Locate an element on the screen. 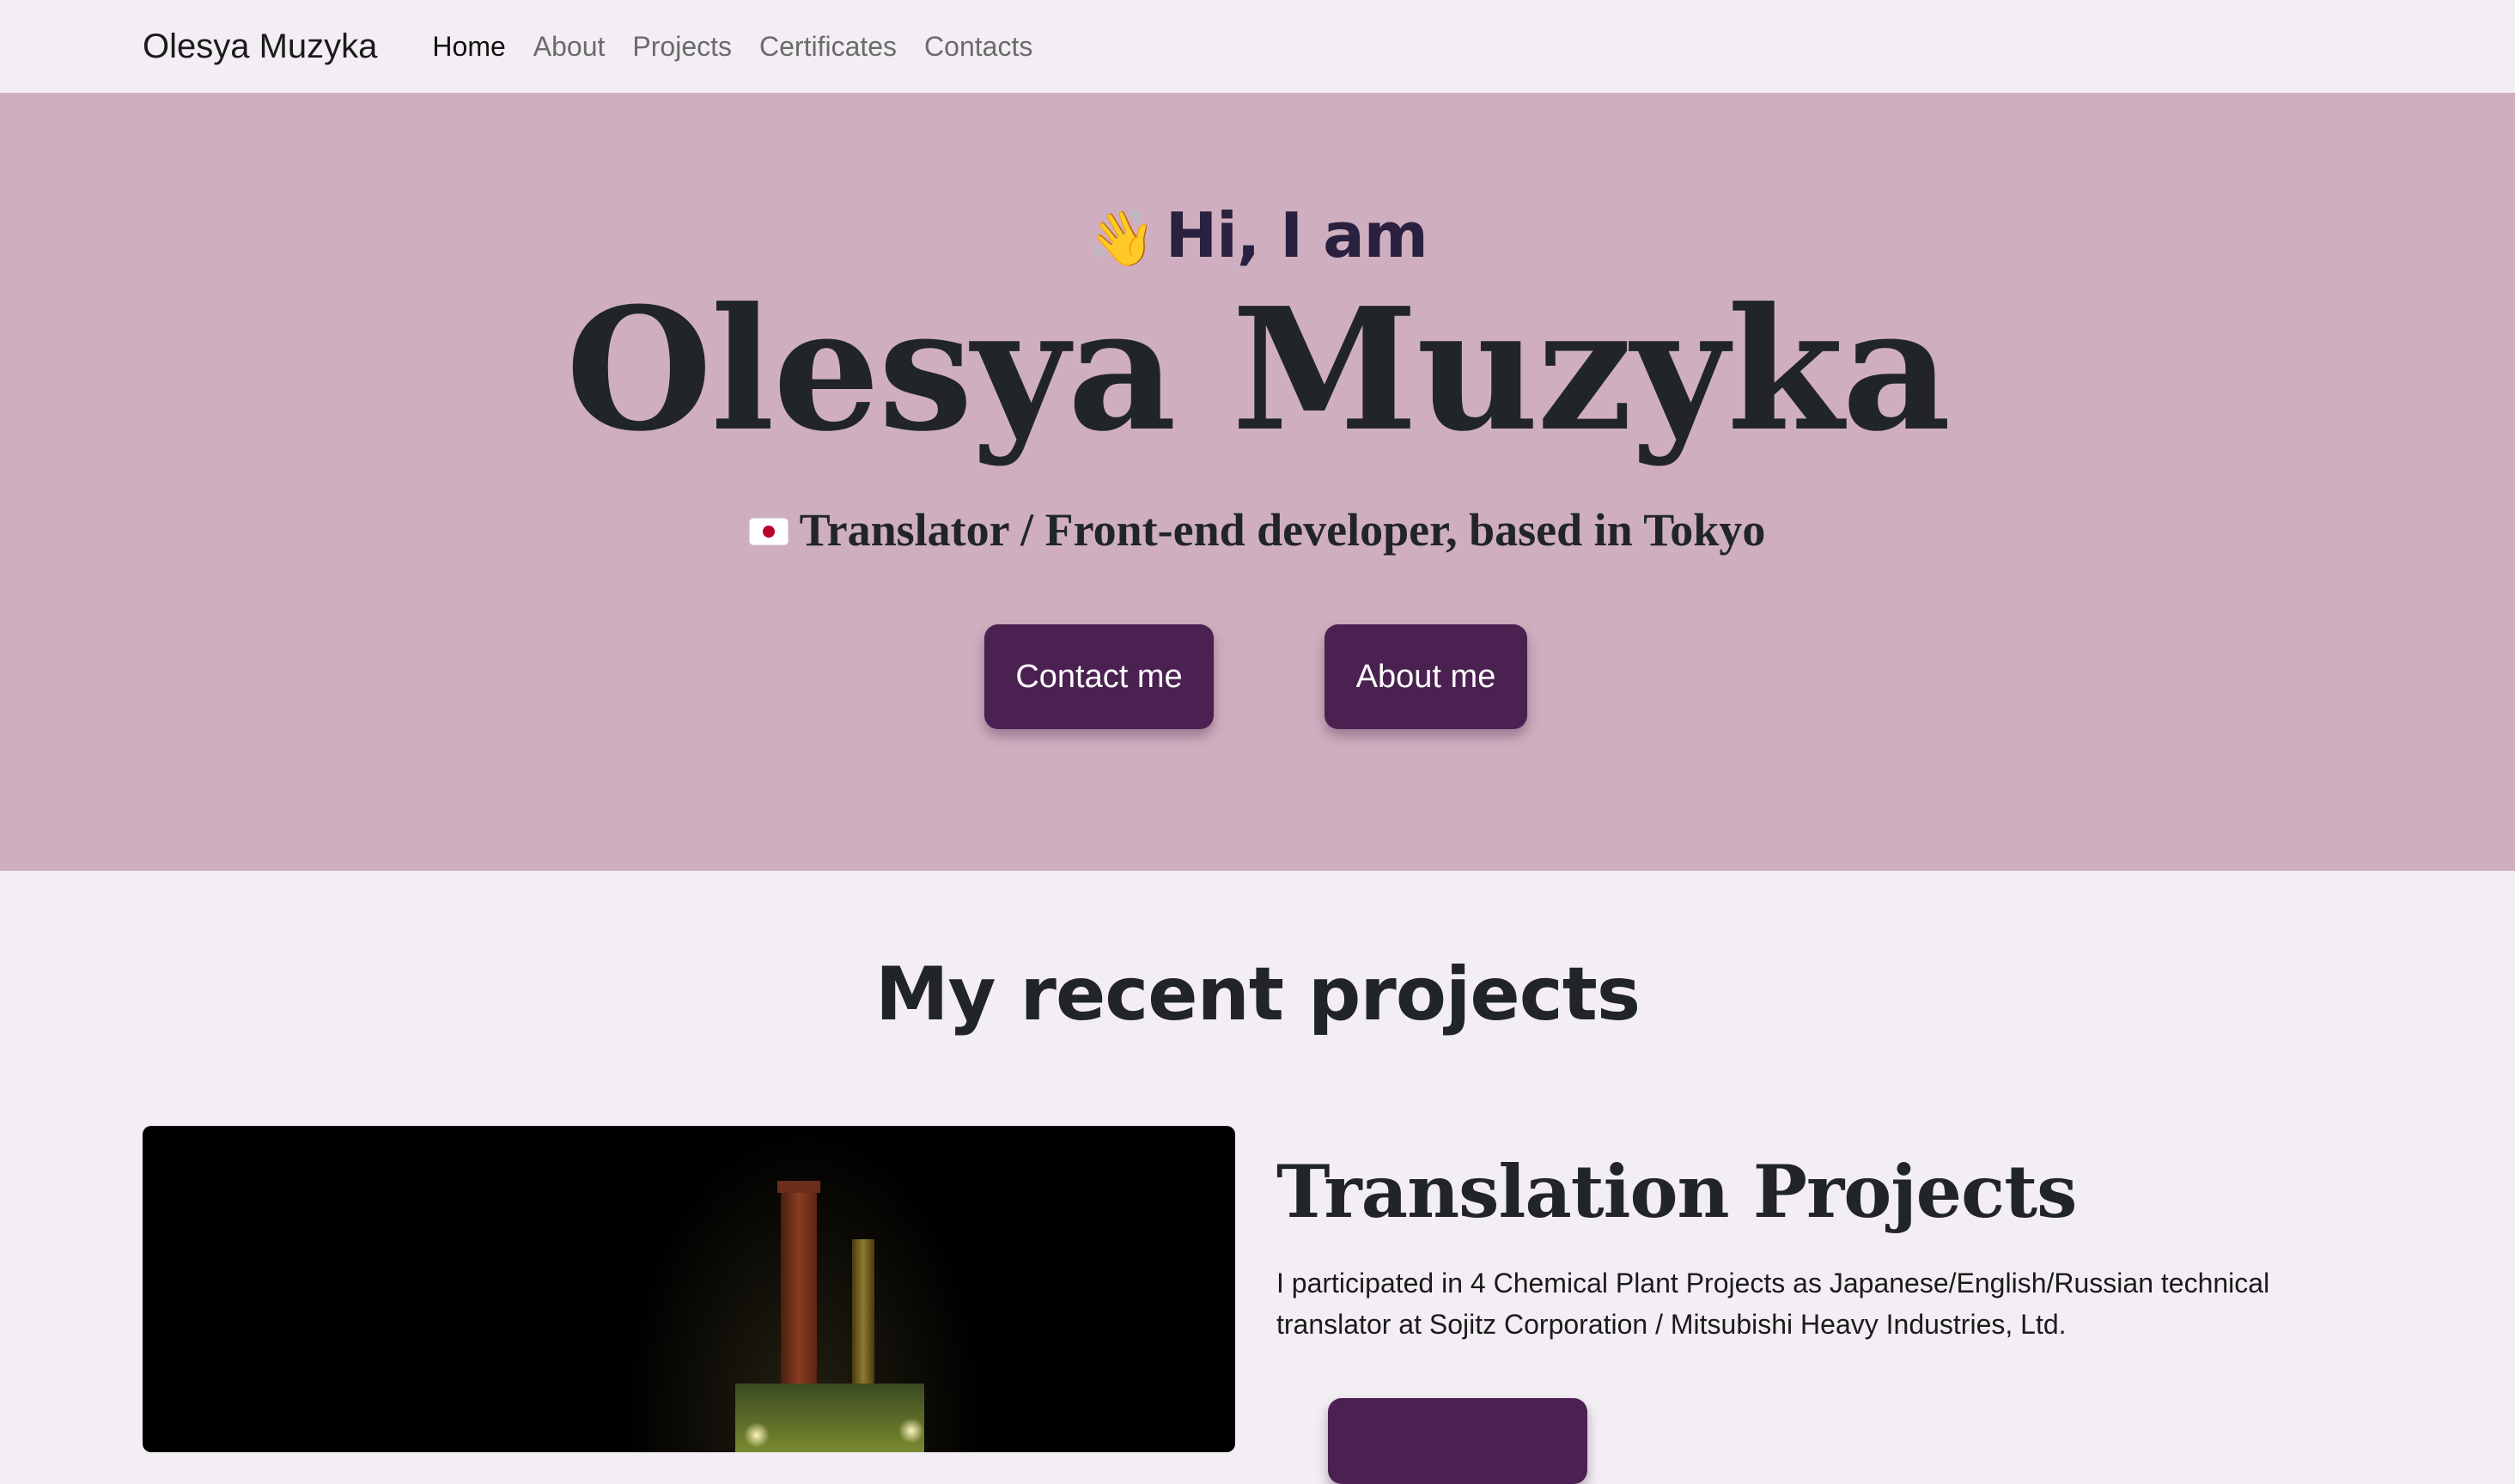 This screenshot has height=1484, width=2515. nav-link-contacts: Contacts is located at coordinates (978, 47).